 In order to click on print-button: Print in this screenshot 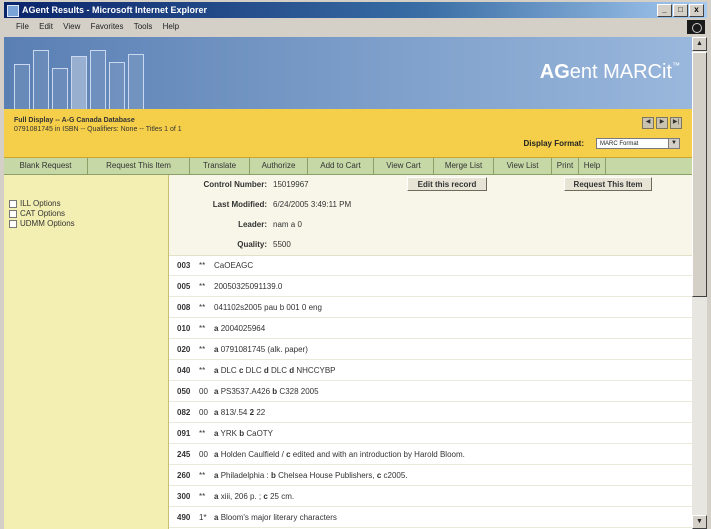, I will do `click(565, 166)`.